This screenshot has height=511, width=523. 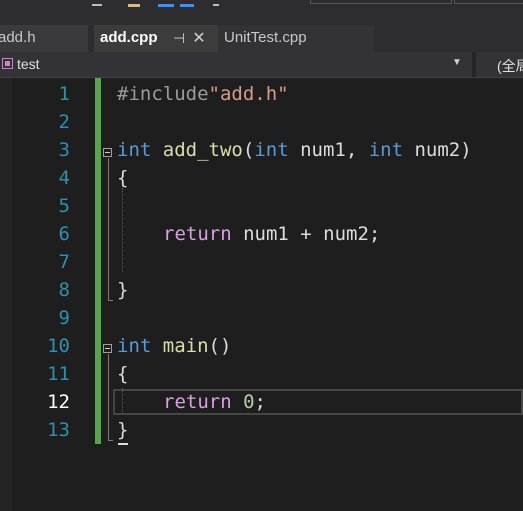 I want to click on line-number: 7, so click(x=64, y=262).